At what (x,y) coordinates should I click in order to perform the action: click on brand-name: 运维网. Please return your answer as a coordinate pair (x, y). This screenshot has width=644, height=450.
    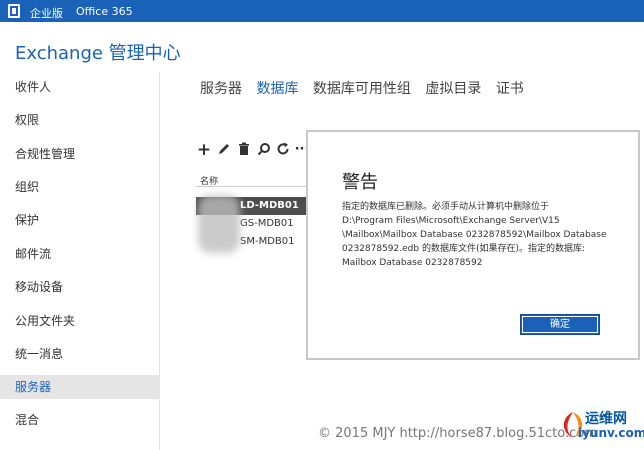
    Looking at the image, I should click on (606, 419).